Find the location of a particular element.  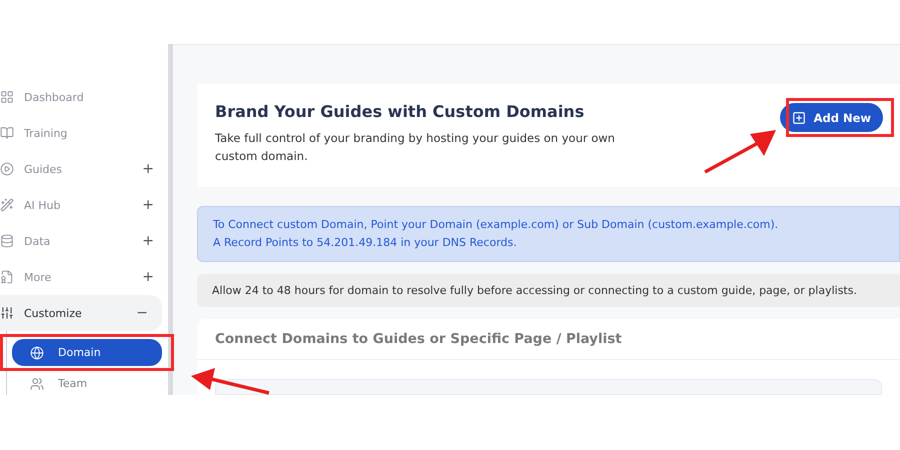

sidebar-subitem: Team is located at coordinates (87, 382).